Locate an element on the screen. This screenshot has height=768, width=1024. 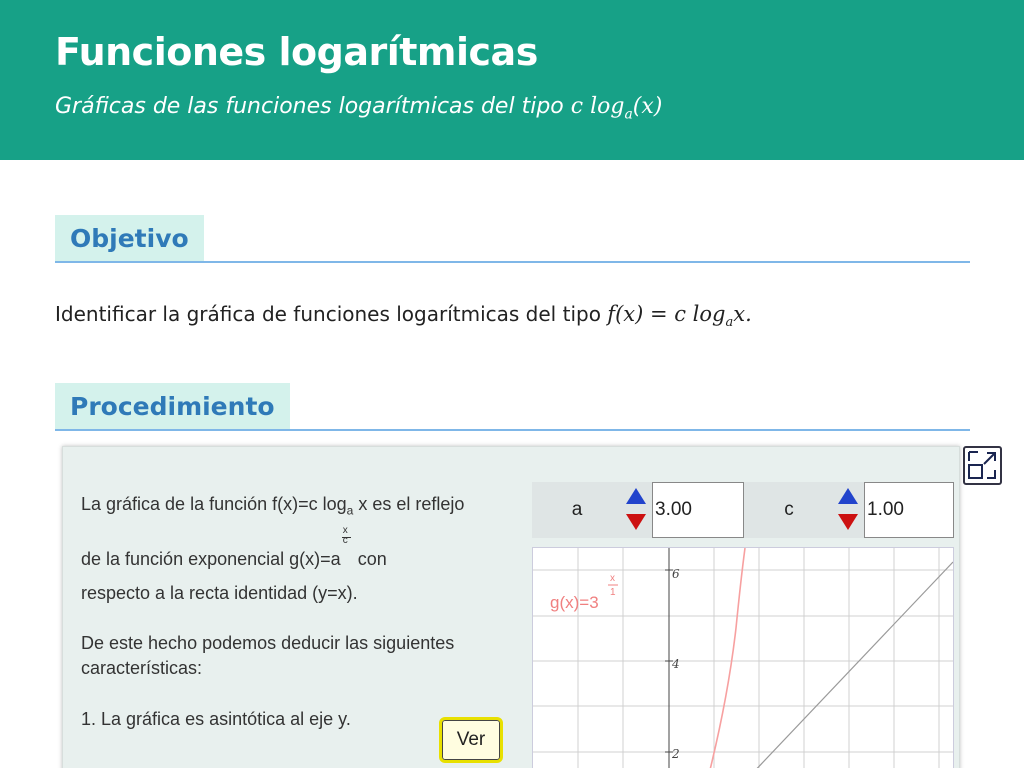
subtitle-math-sub: a is located at coordinates (628, 114).